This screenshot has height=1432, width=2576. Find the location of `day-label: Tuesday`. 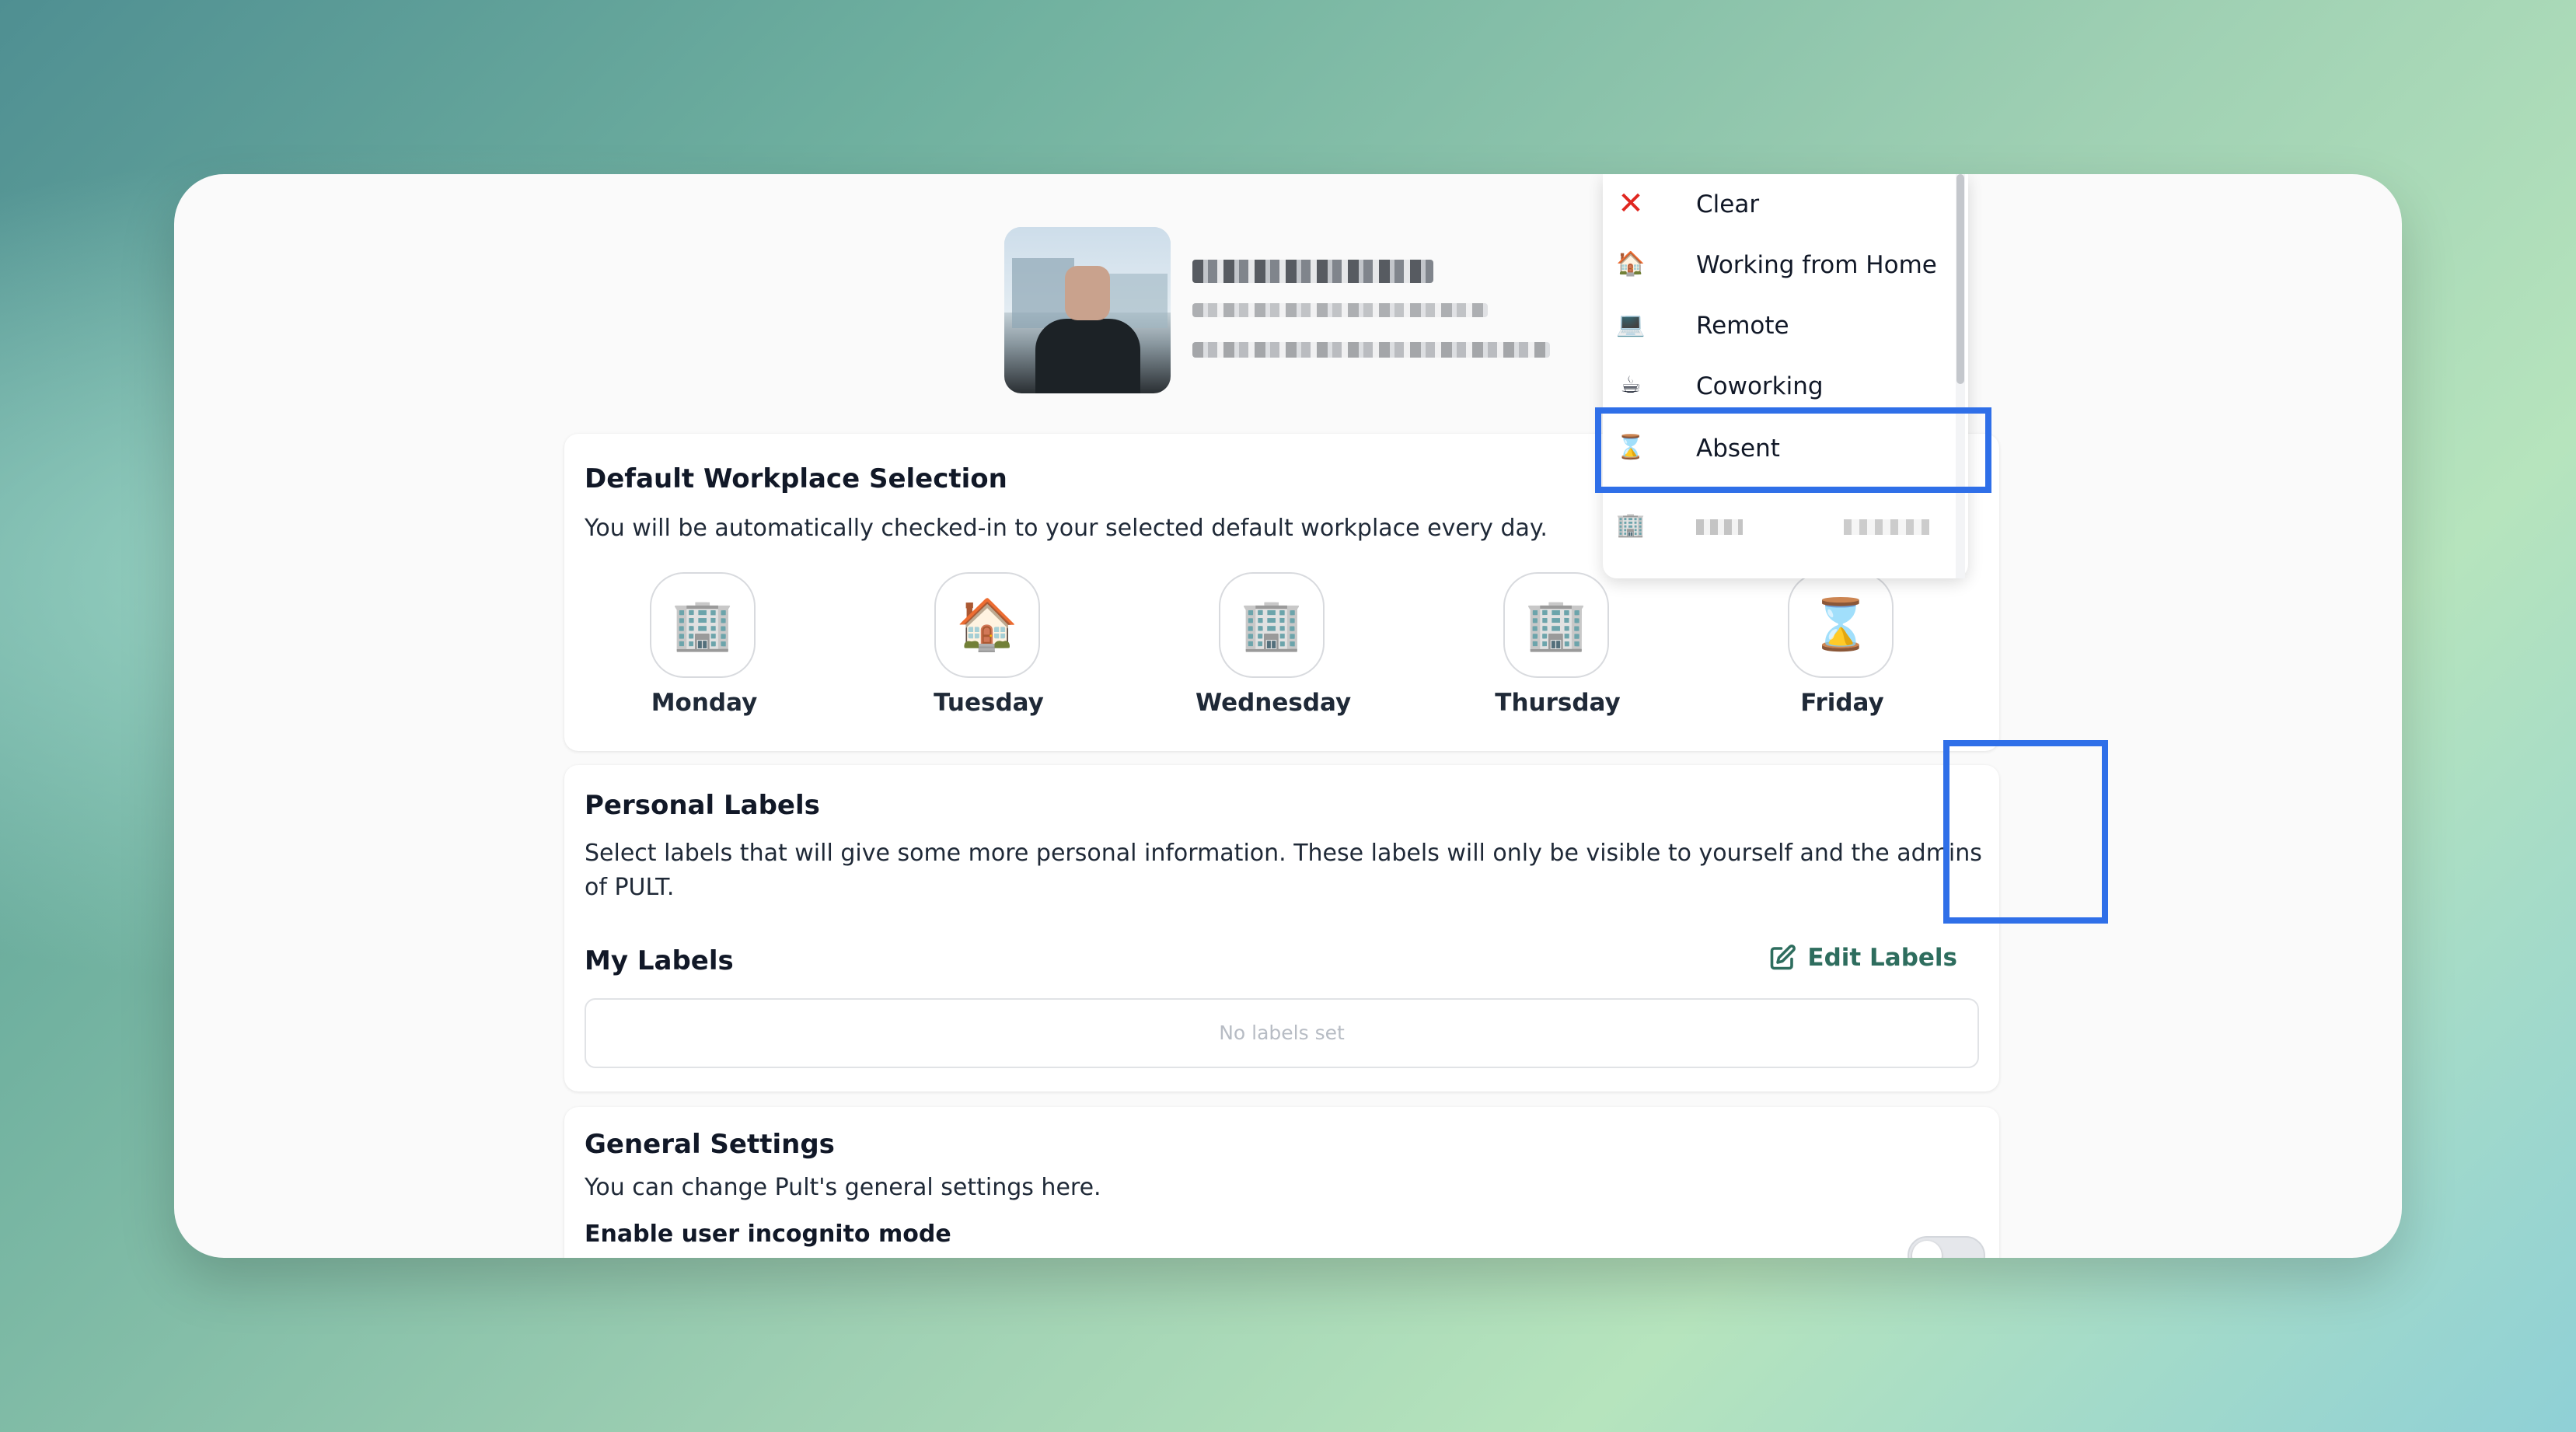

day-label: Tuesday is located at coordinates (989, 703).